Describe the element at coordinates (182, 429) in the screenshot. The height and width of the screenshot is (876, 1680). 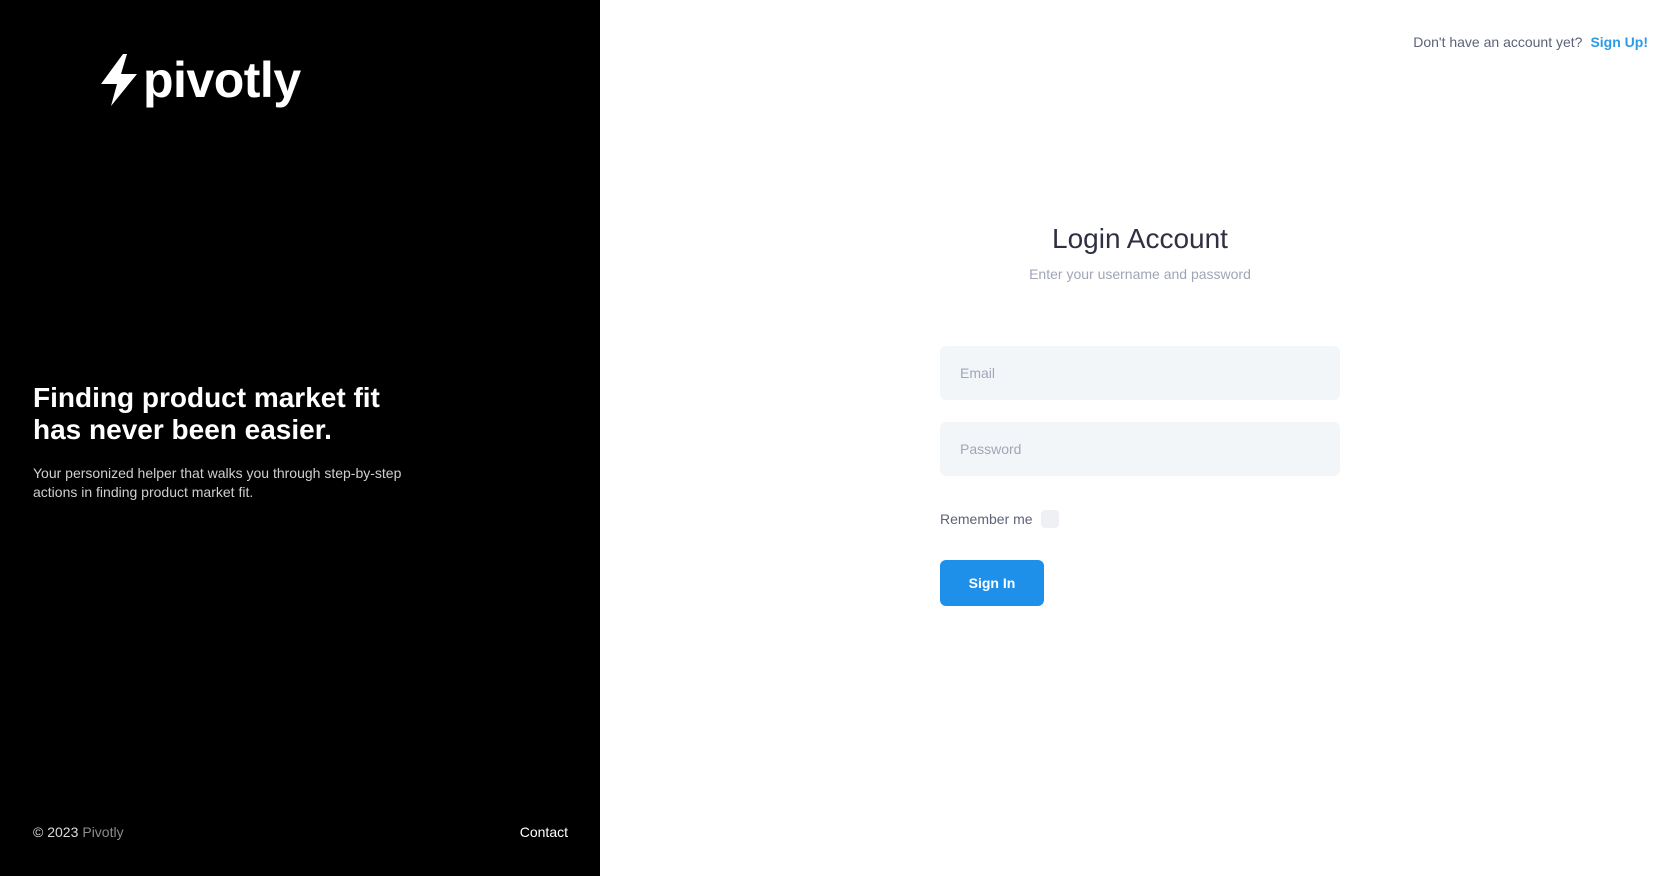
I see `hero-headline-line-2: has never been easier.` at that location.